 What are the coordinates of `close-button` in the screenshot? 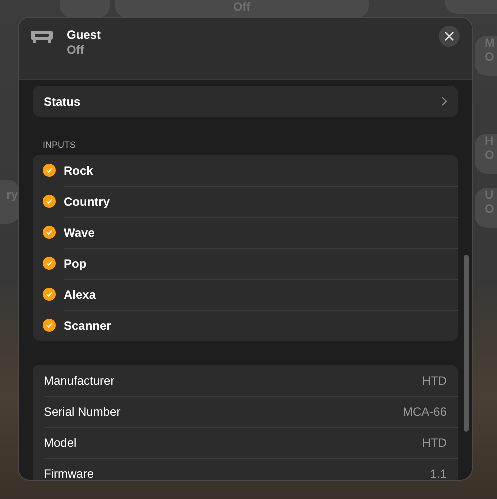 It's located at (449, 36).